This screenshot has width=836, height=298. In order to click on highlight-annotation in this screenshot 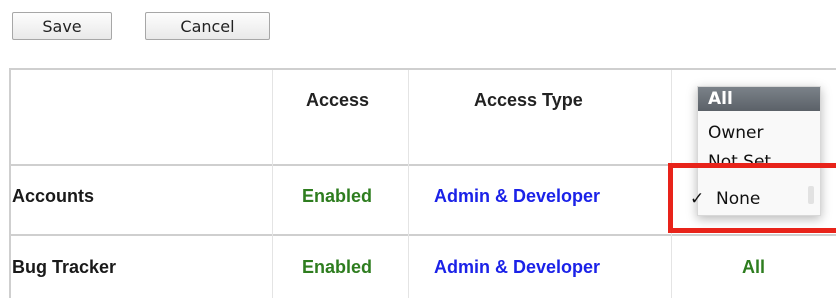, I will do `click(752, 198)`.